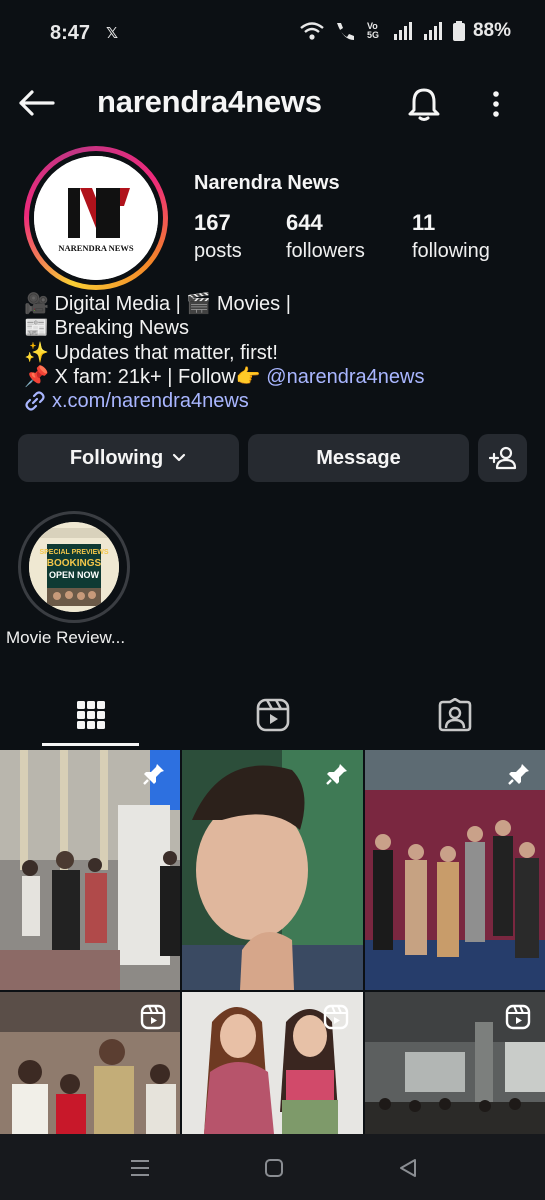 This screenshot has height=1200, width=545. Describe the element at coordinates (451, 251) in the screenshot. I see `stat-following-label: following` at that location.